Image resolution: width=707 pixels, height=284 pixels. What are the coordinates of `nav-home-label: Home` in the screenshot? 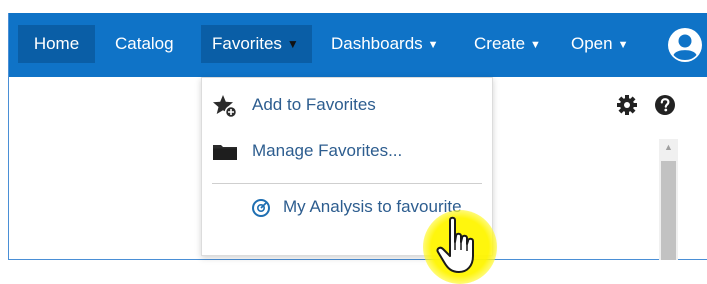 It's located at (56, 43).